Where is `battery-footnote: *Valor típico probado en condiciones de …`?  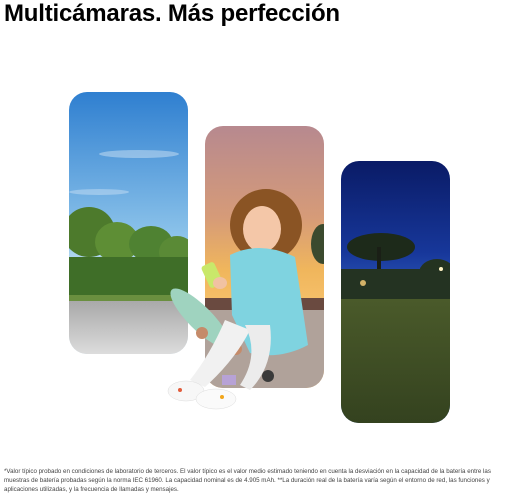 battery-footnote: *Valor típico probado en condiciones de … is located at coordinates (247, 480).